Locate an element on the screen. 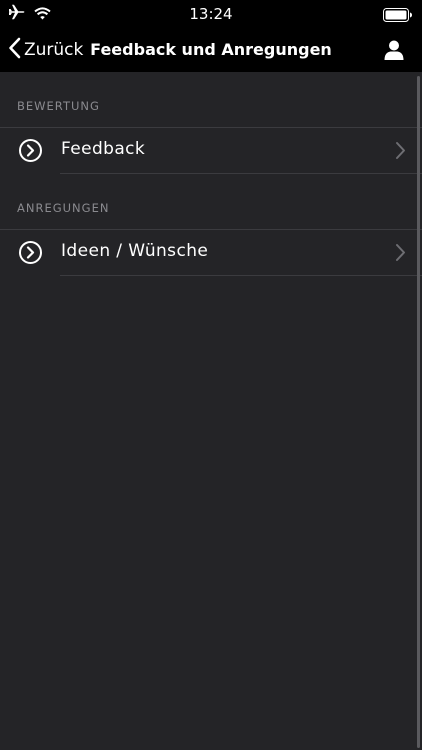 The height and width of the screenshot is (750, 422). status-bar: 13:24 is located at coordinates (211, 14).